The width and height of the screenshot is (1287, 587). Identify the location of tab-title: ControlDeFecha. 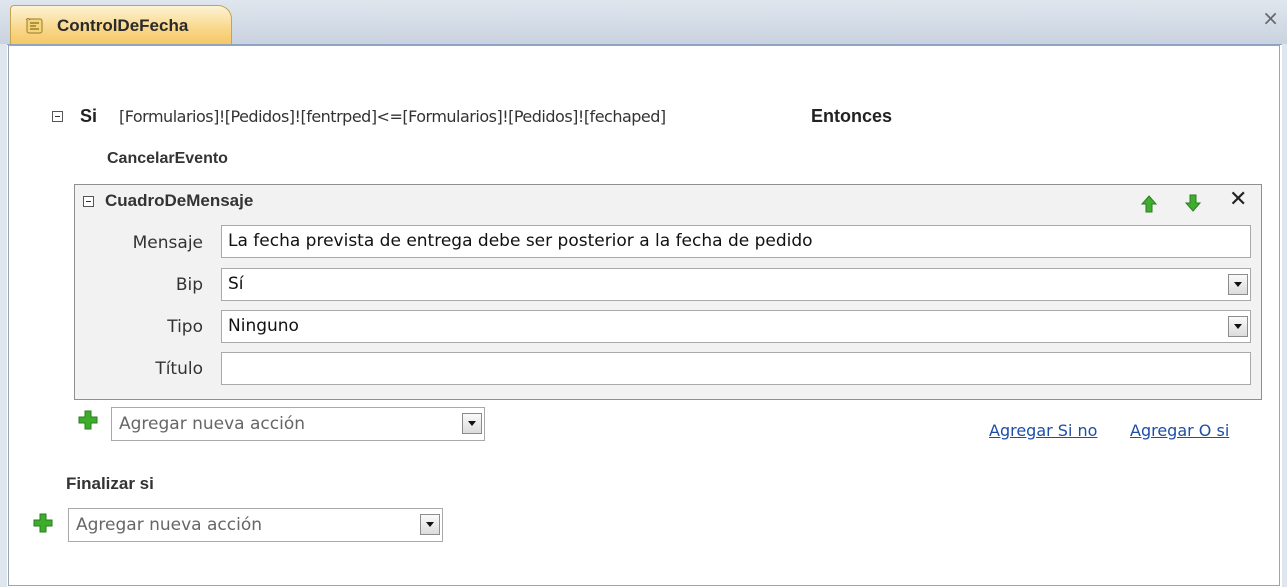
(123, 25).